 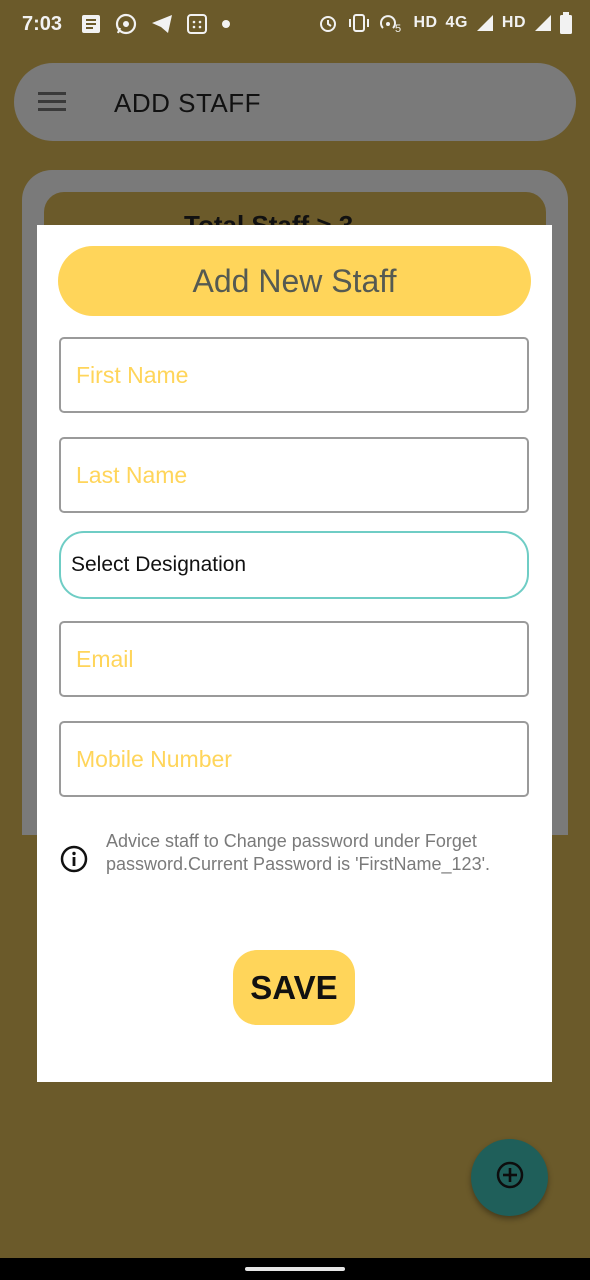 What do you see at coordinates (42, 24) in the screenshot?
I see `status-time: 7:03` at bounding box center [42, 24].